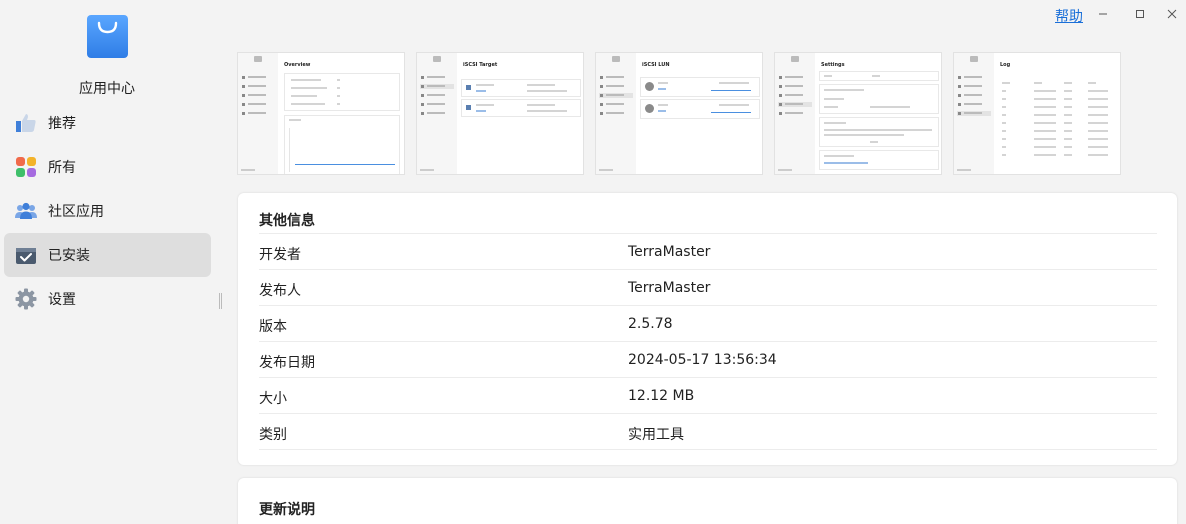 The image size is (1186, 524). What do you see at coordinates (273, 399) in the screenshot?
I see `info-label: 大小` at bounding box center [273, 399].